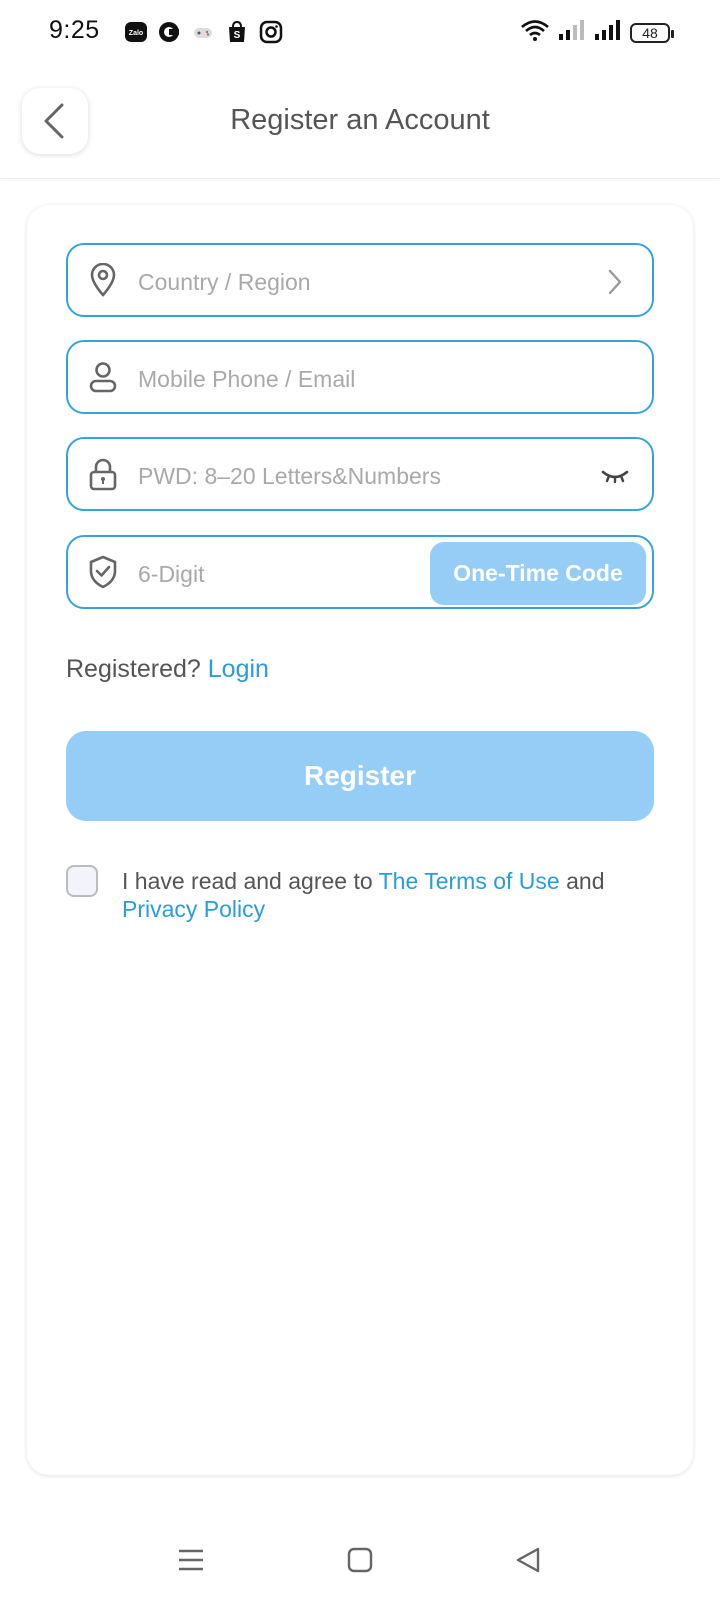 The width and height of the screenshot is (720, 1612). Describe the element at coordinates (133, 669) in the screenshot. I see `login-prompt-text: Registered?` at that location.